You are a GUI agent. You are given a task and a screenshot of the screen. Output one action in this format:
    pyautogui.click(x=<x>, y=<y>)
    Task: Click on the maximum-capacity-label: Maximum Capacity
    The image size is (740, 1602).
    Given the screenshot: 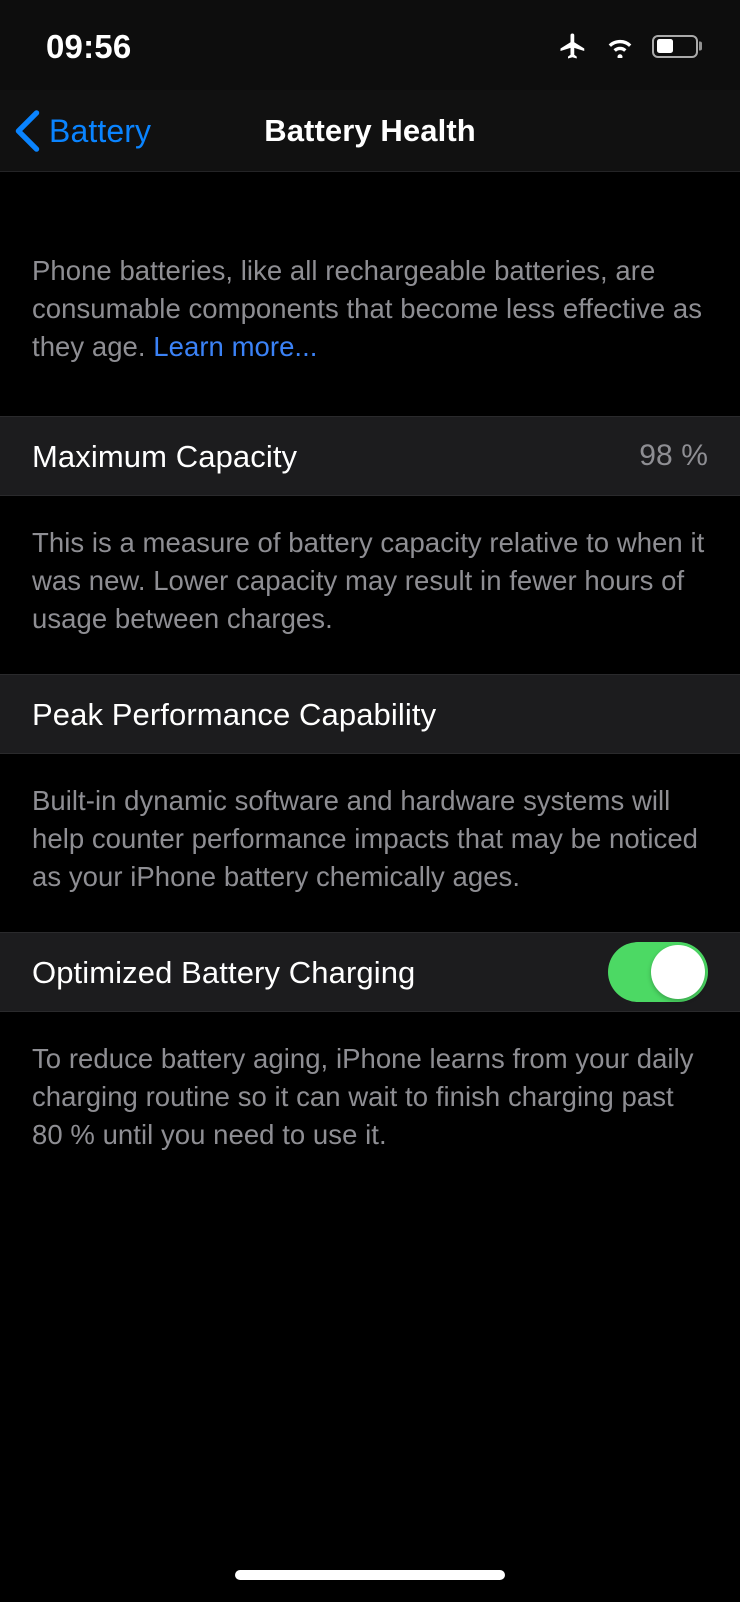 What is the action you would take?
    pyautogui.click(x=165, y=456)
    